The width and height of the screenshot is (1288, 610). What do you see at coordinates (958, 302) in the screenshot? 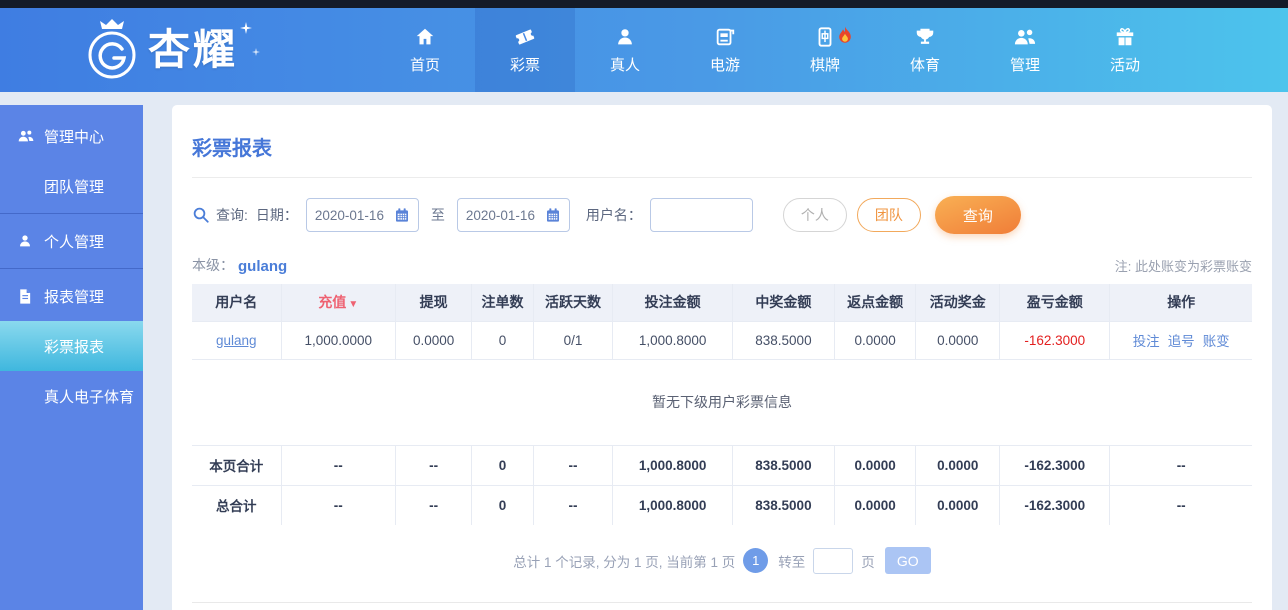
I see `col-activity-bonus: 活动奖金` at bounding box center [958, 302].